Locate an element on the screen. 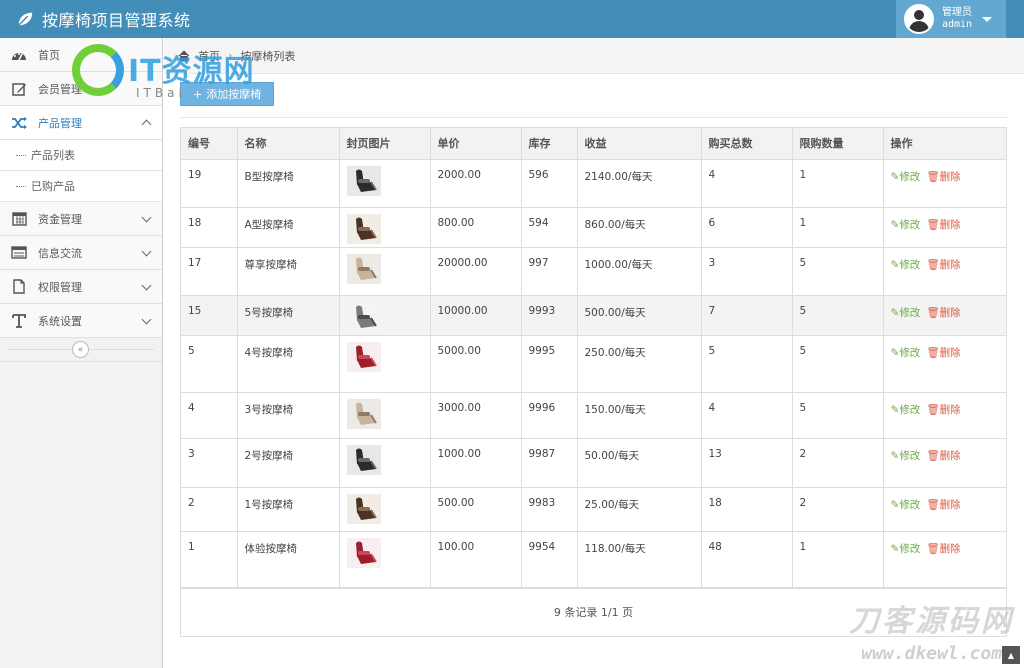 The width and height of the screenshot is (1024, 668). table-row: 5 4号按摩椅 5000.00 9995 250.00/每天 5 5 ✎修改 🗑删除 is located at coordinates (593, 364).